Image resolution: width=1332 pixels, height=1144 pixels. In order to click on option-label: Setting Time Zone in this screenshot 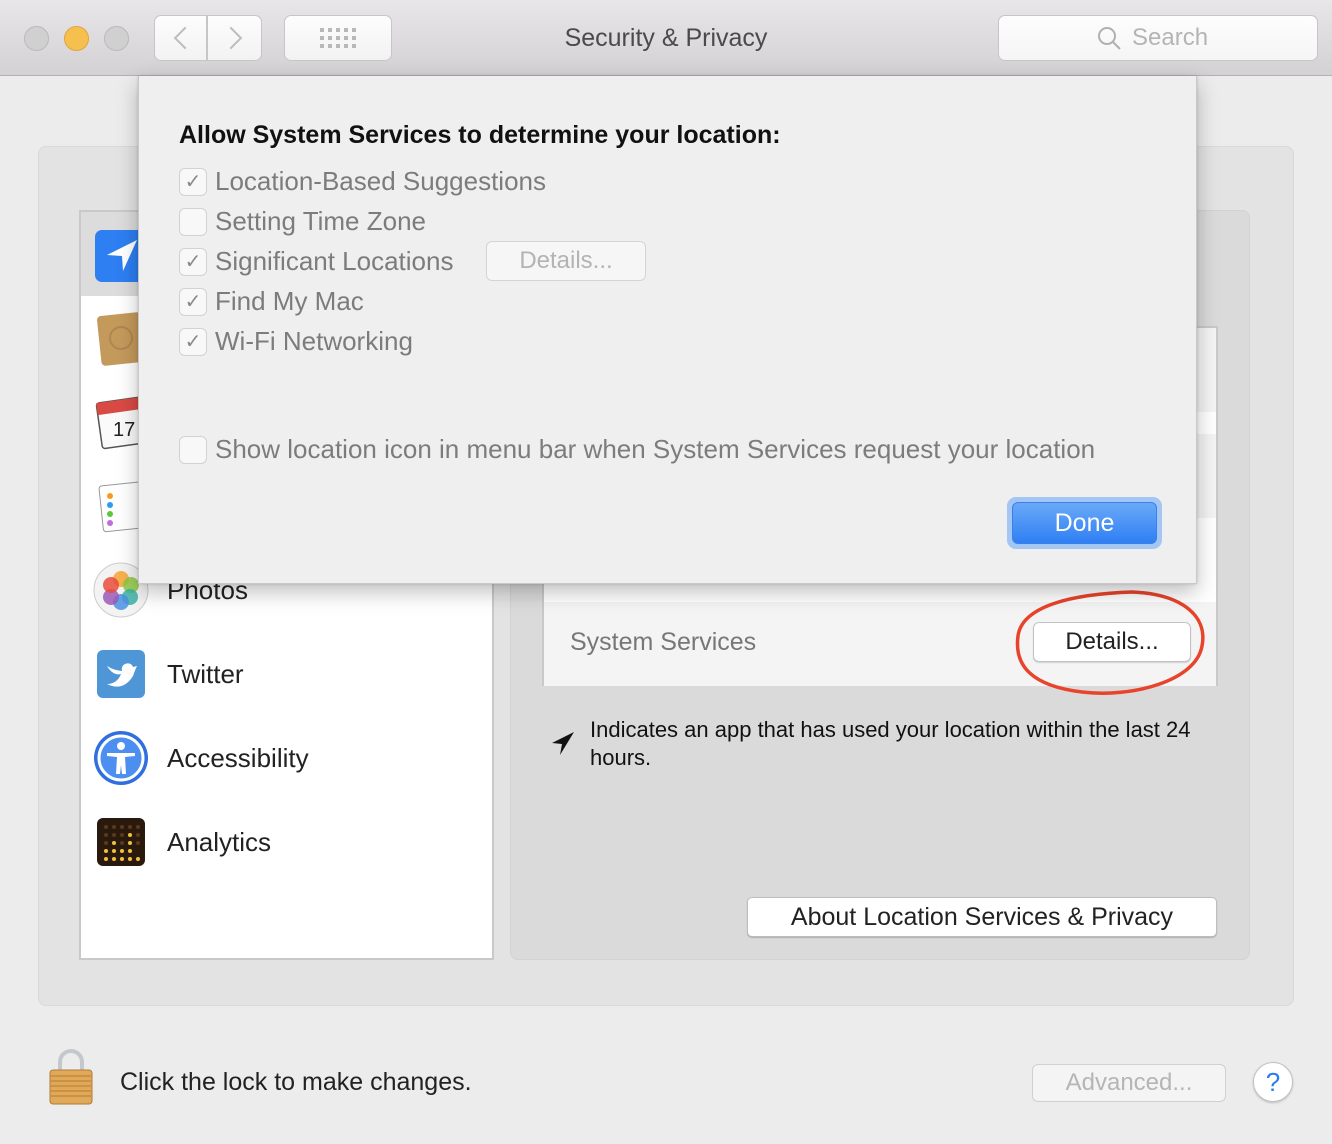, I will do `click(320, 221)`.